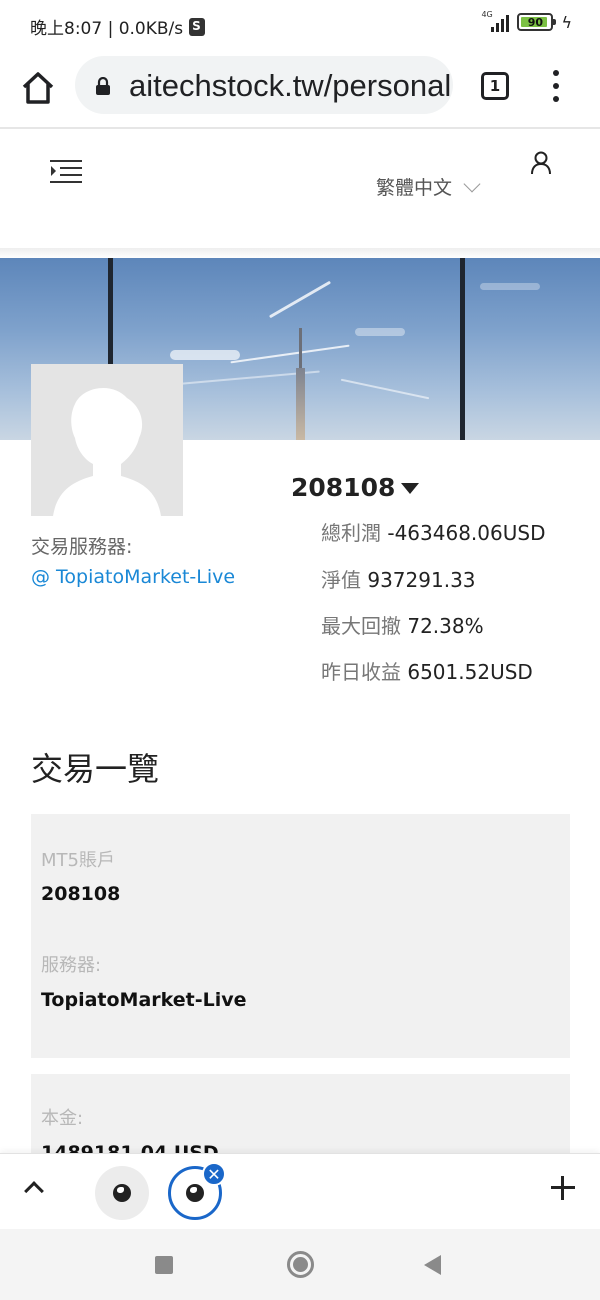 This screenshot has width=600, height=1300. Describe the element at coordinates (341, 580) in the screenshot. I see `stat-label: 淨值` at that location.